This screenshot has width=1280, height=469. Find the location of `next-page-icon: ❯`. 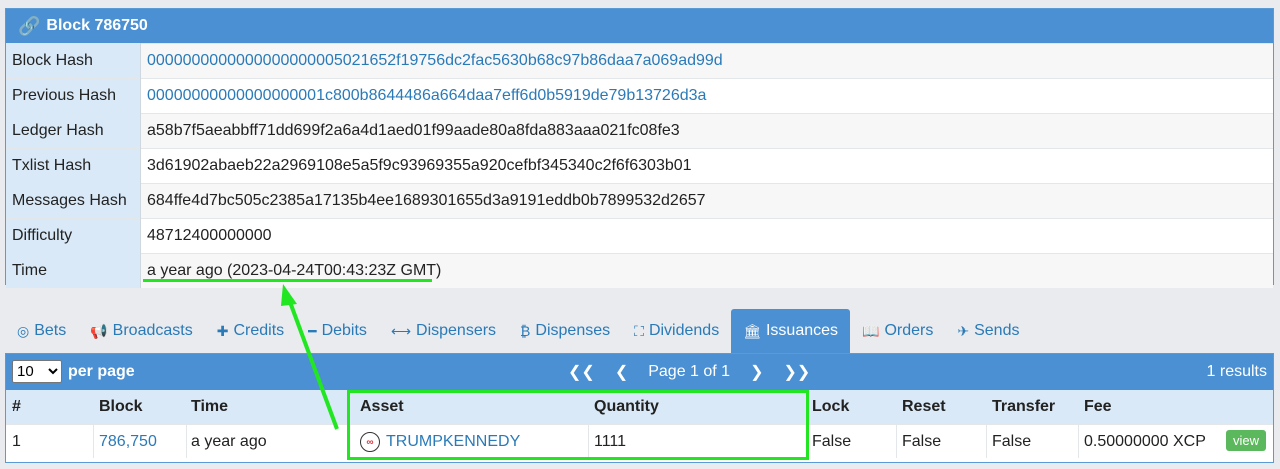

next-page-icon: ❯ is located at coordinates (756, 372).